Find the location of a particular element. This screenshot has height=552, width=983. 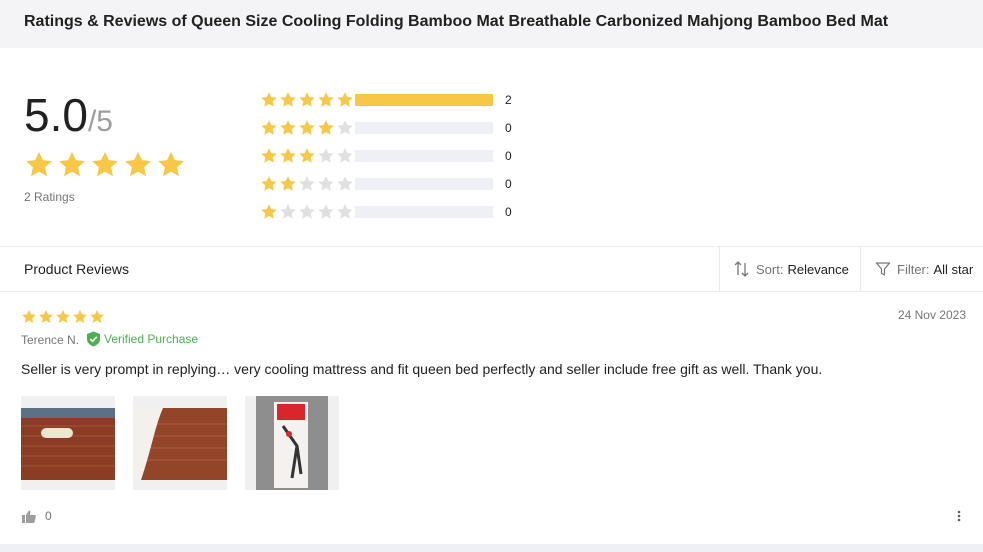

sort-value: Relevance is located at coordinates (818, 269).